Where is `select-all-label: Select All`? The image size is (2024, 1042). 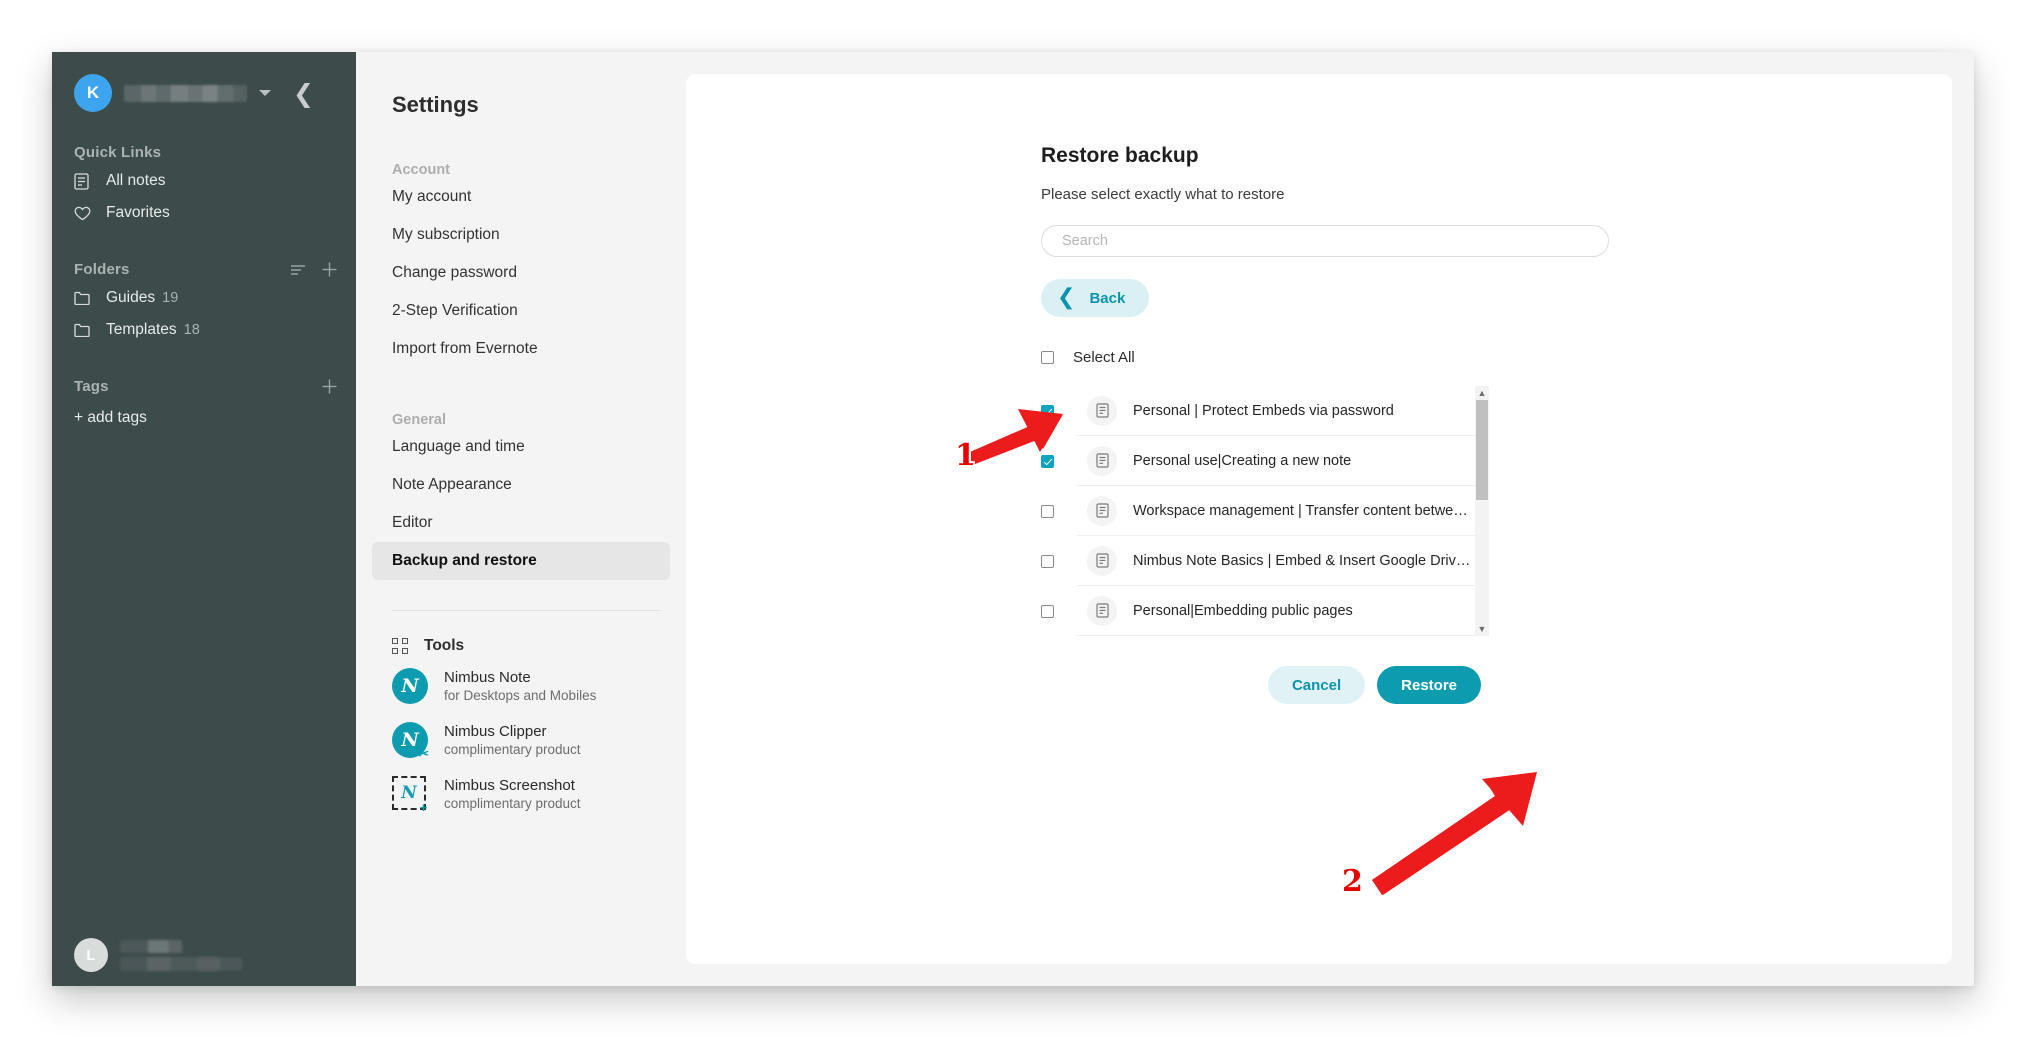
select-all-label: Select All is located at coordinates (1104, 357).